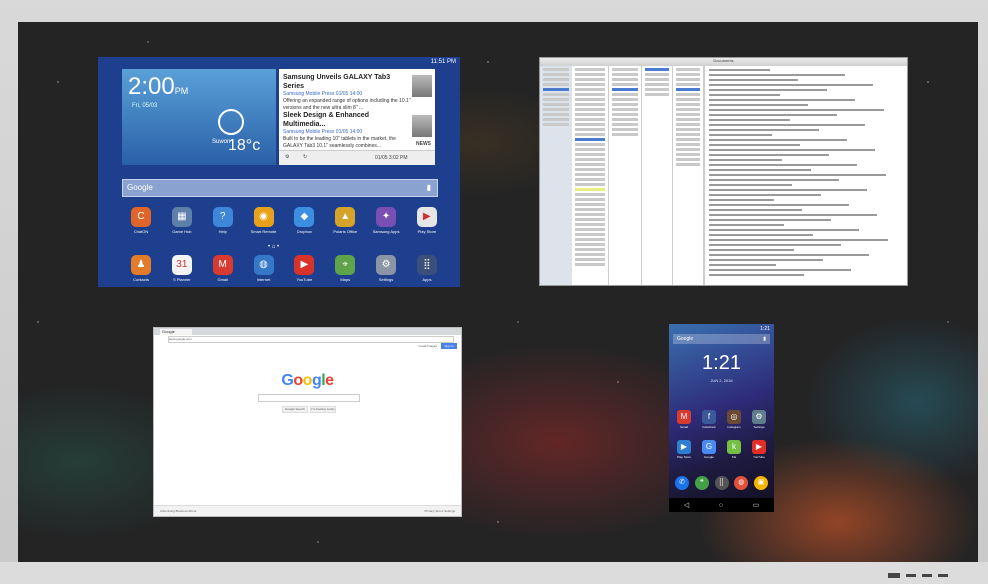  Describe the element at coordinates (721, 483) in the screenshot. I see `dock-icon: ⣿` at that location.